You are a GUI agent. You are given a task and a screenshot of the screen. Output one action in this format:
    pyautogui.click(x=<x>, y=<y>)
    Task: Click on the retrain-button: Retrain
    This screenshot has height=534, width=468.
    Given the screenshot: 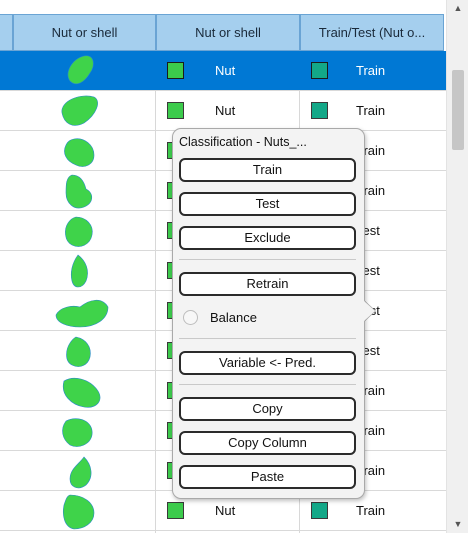 What is the action you would take?
    pyautogui.click(x=267, y=284)
    